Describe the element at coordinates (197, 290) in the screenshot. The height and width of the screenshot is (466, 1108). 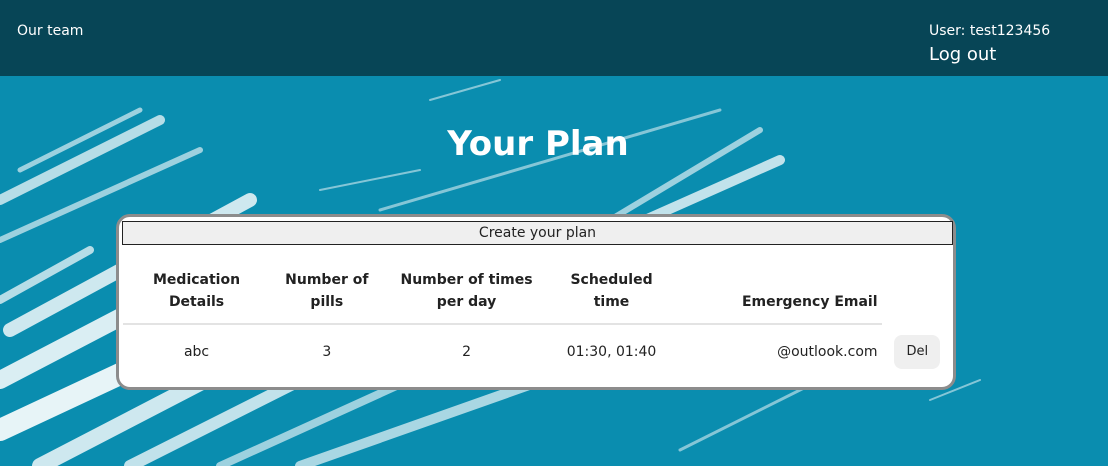
I see `column-header-medication: Medication Details` at that location.